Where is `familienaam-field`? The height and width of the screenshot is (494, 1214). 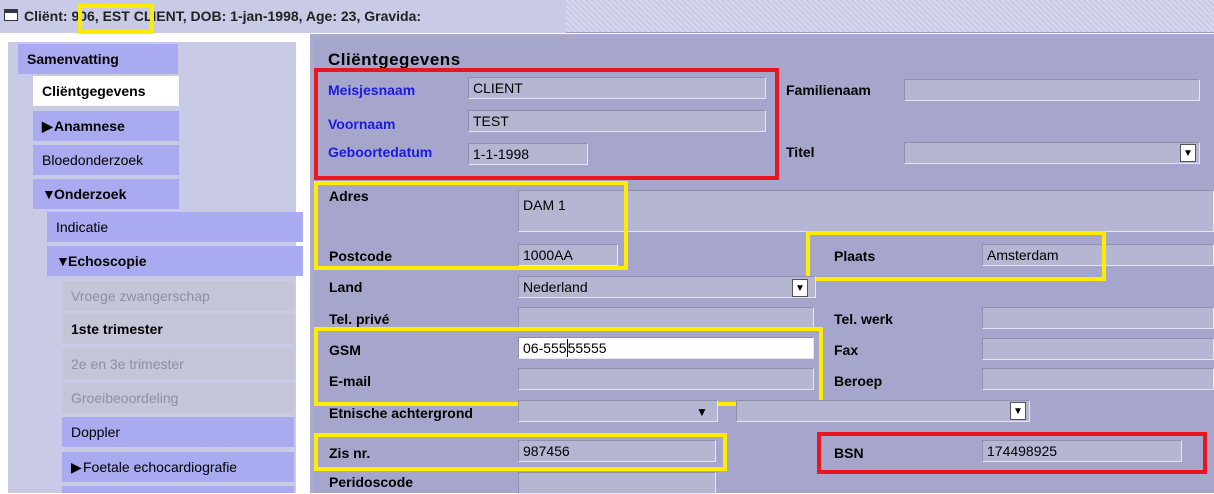 familienaam-field is located at coordinates (1052, 90).